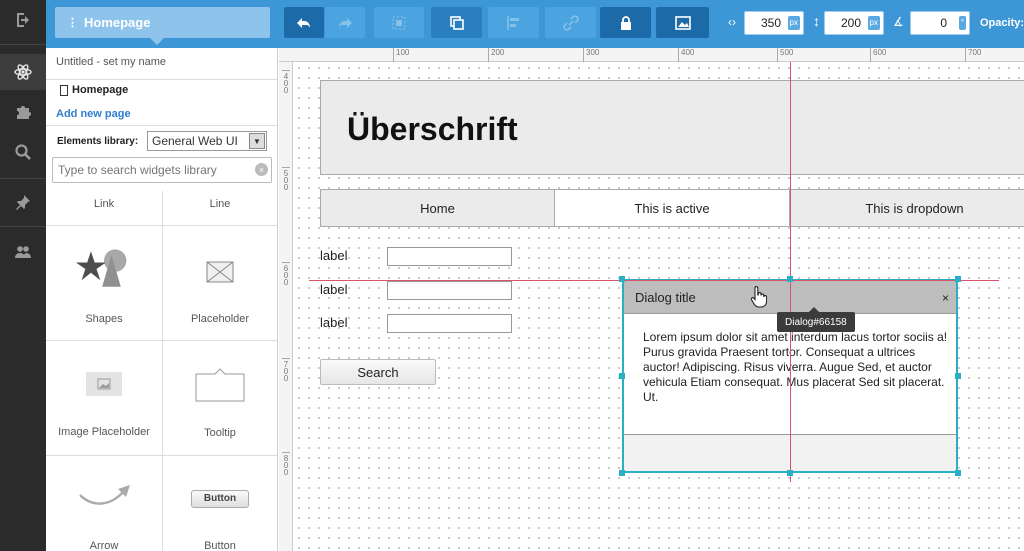 This screenshot has height=551, width=1024. What do you see at coordinates (378, 372) in the screenshot?
I see `search-button-widget: Search` at bounding box center [378, 372].